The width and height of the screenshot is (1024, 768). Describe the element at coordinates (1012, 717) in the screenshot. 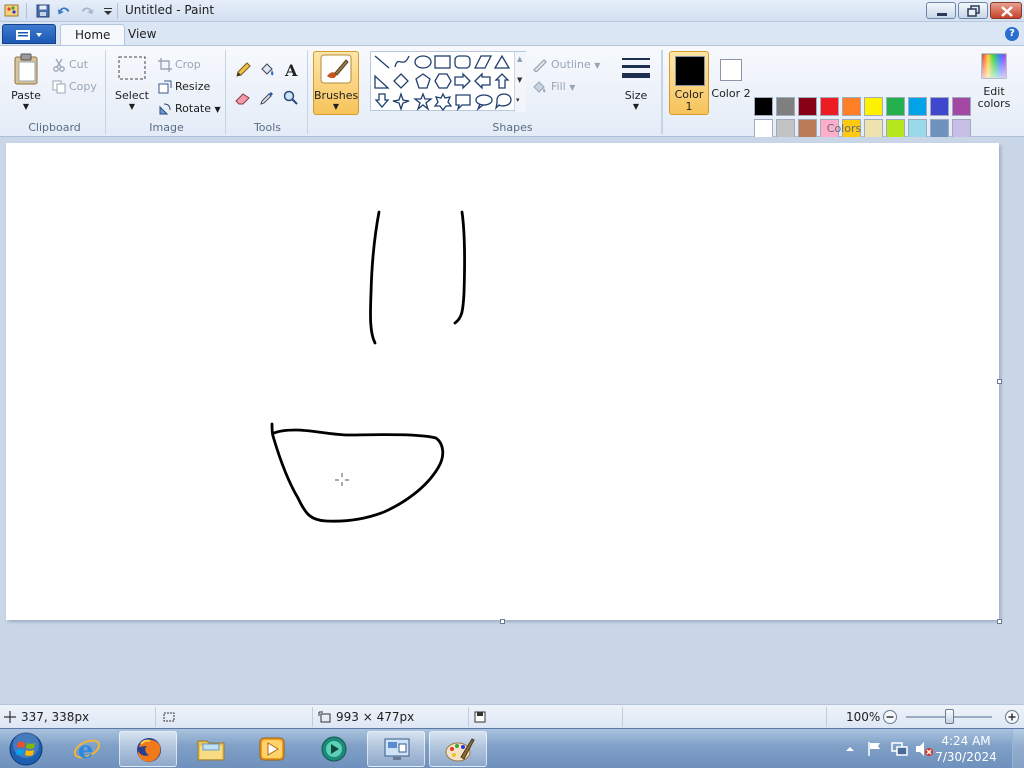

I see `zoom-in-icon` at that location.